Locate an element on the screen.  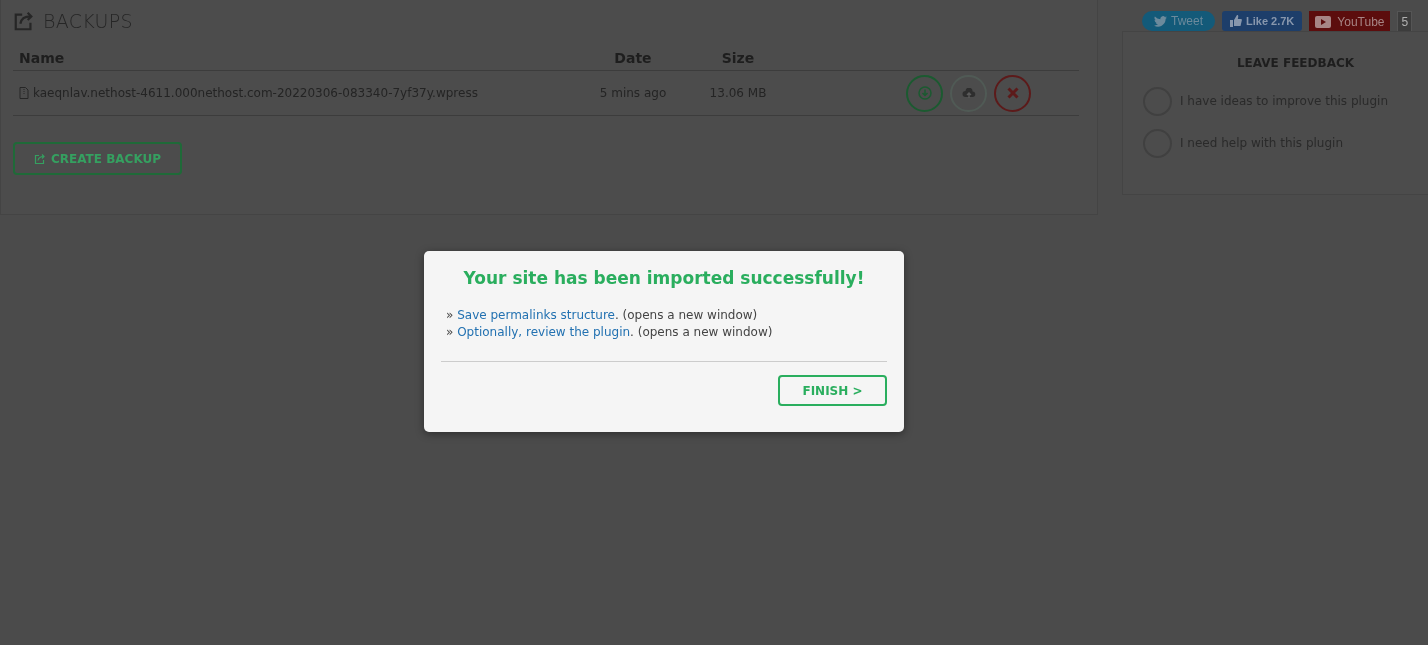
finish-button: FINISH > is located at coordinates (832, 390).